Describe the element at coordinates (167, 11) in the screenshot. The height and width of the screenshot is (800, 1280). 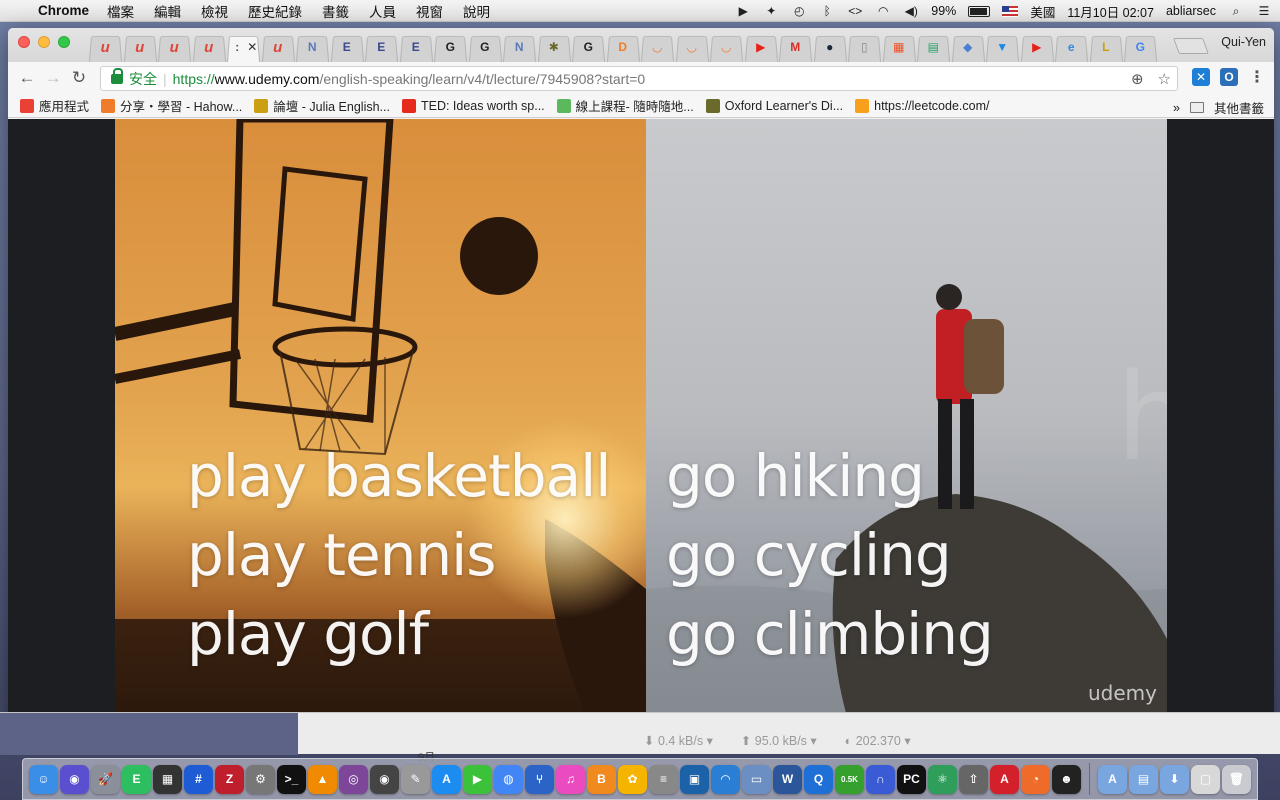
I see `menu-edit: 編輯` at that location.